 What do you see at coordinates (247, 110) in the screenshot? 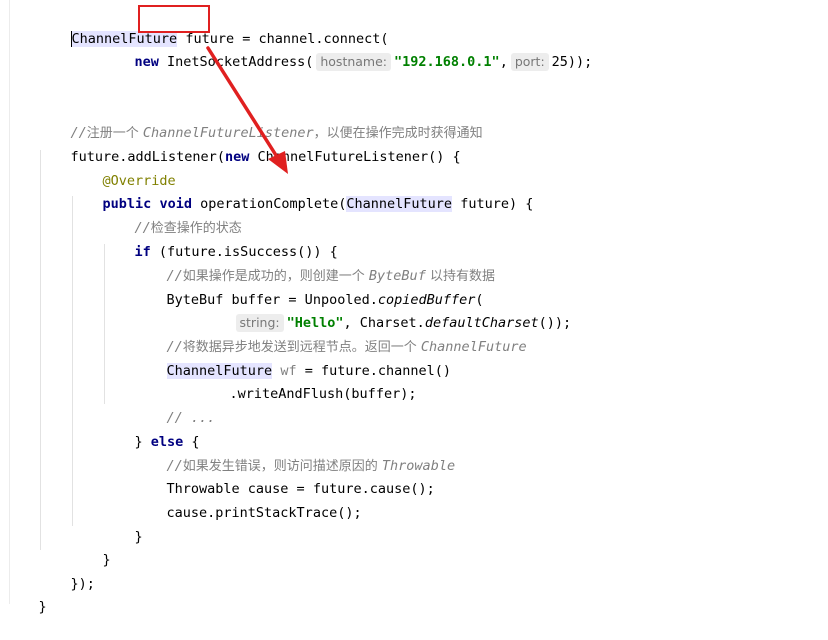
I see `annotation-arrow` at bounding box center [247, 110].